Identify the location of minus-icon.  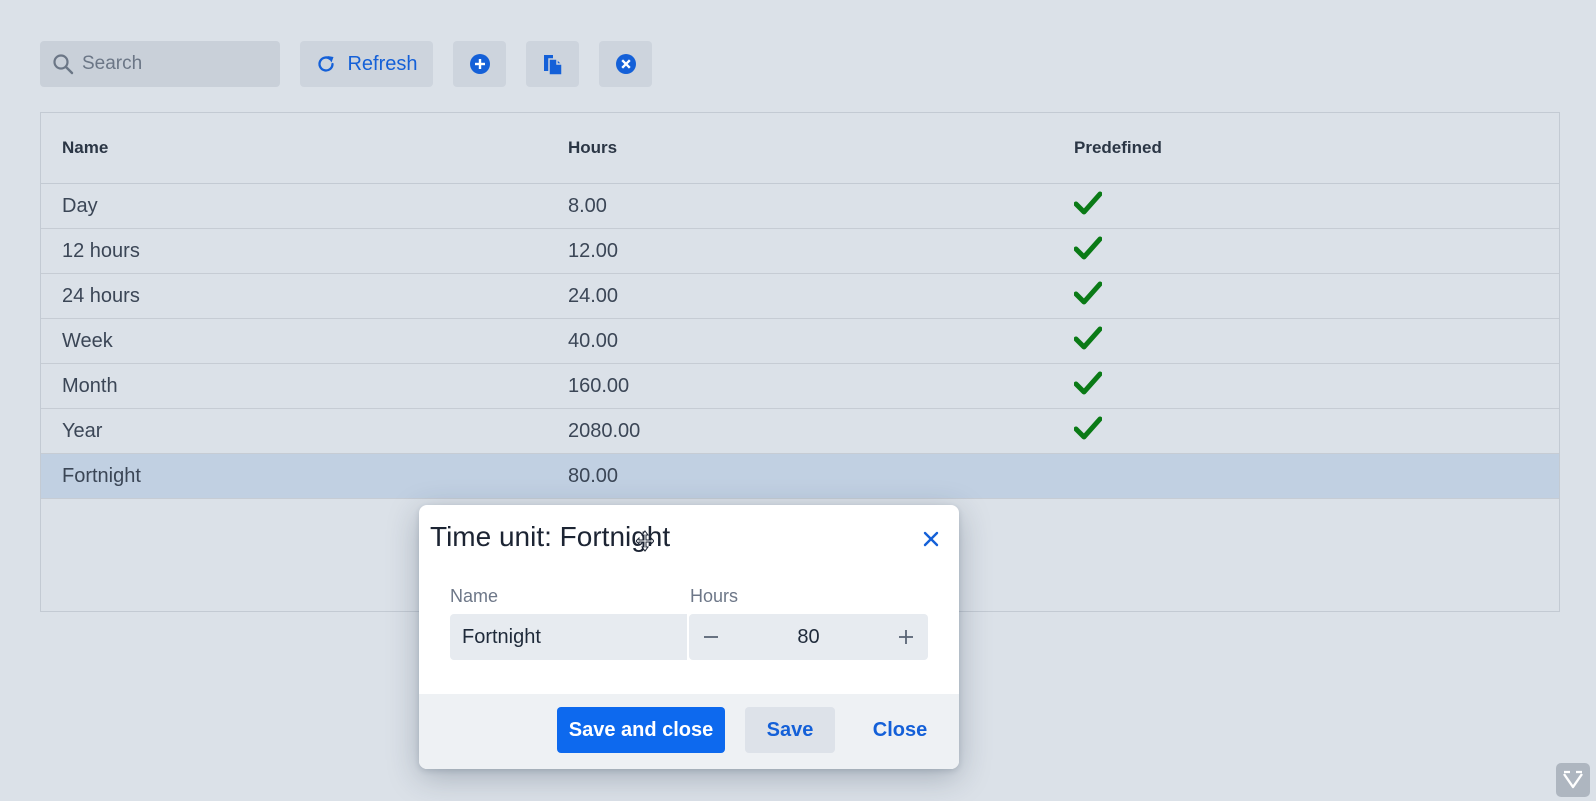
(711, 637).